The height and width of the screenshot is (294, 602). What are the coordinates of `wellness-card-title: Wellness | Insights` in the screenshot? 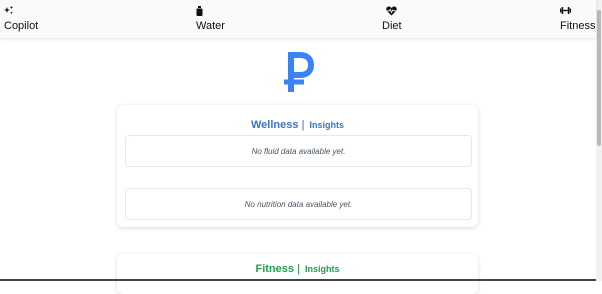 It's located at (297, 125).